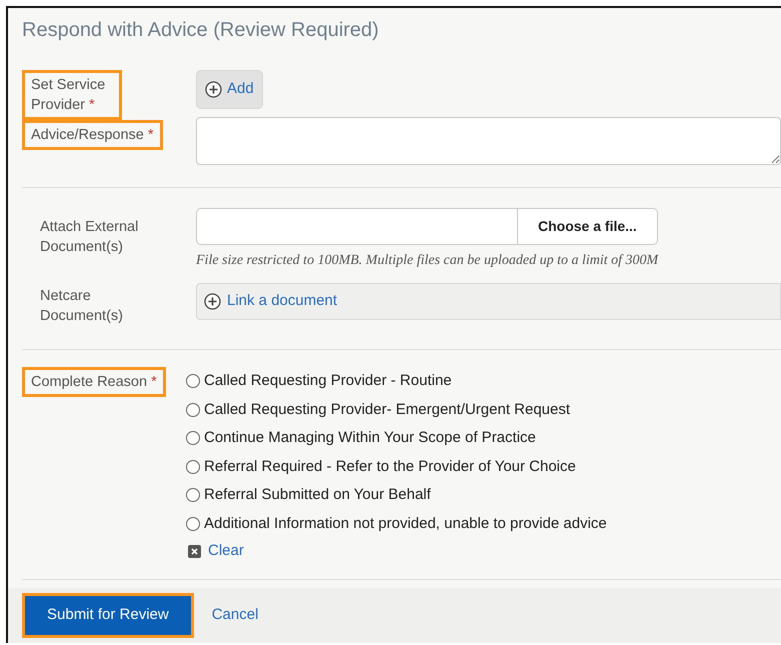 Image resolution: width=781 pixels, height=645 pixels. I want to click on clear-icon, so click(194, 551).